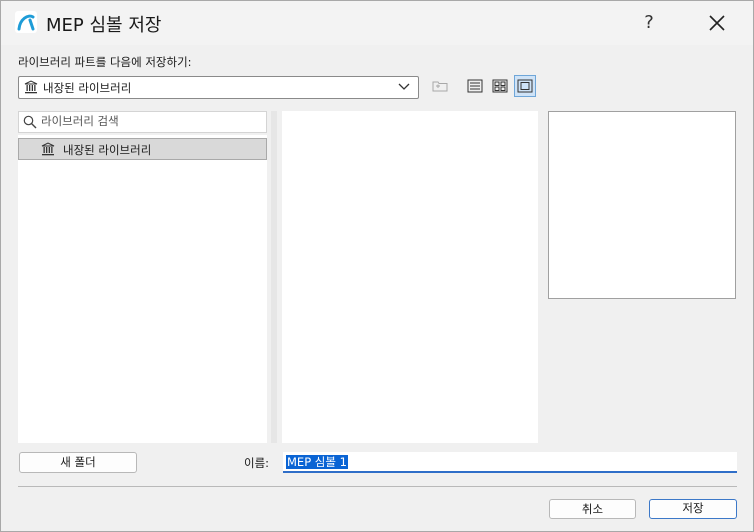 The width and height of the screenshot is (754, 532). What do you see at coordinates (26, 22) in the screenshot?
I see `archicad-logo-icon` at bounding box center [26, 22].